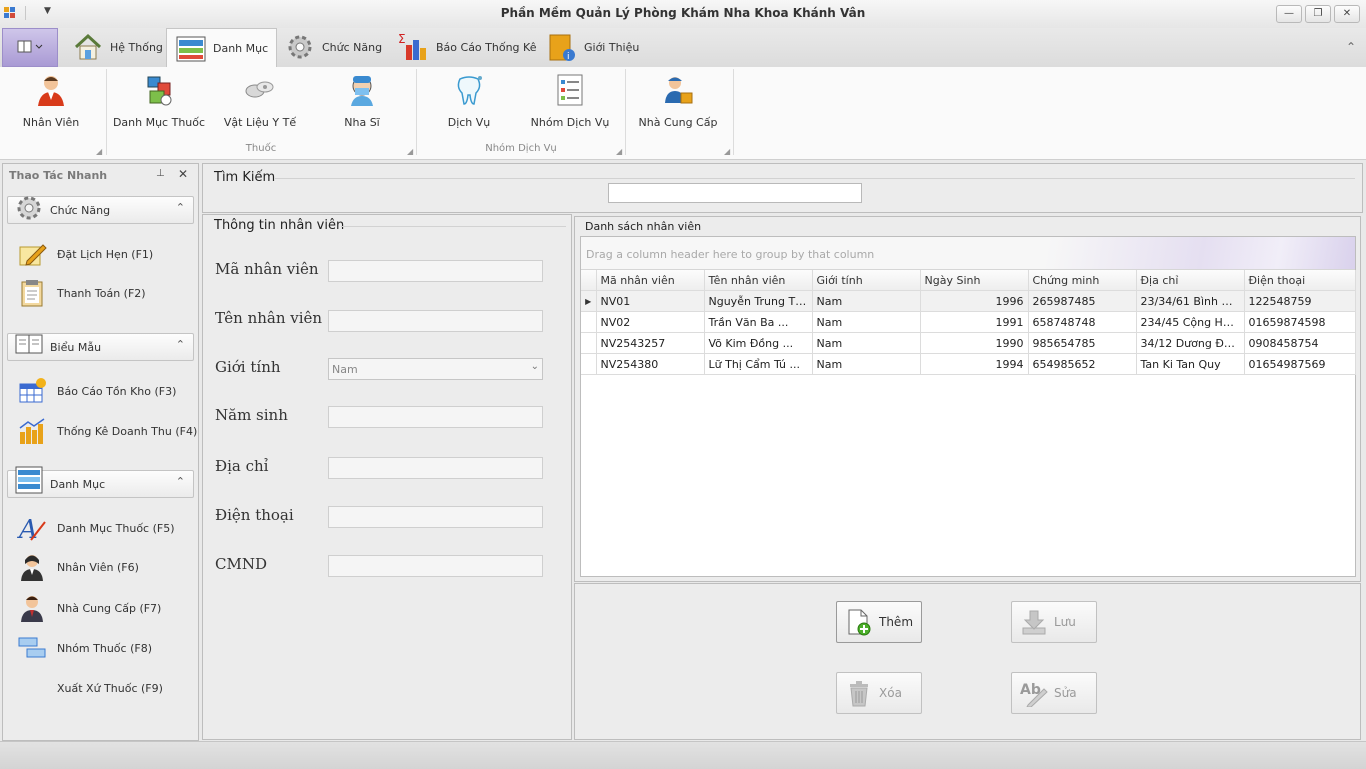 The image size is (1366, 769). I want to click on tab-chuc-nang: Chức Năng, so click(333, 47).